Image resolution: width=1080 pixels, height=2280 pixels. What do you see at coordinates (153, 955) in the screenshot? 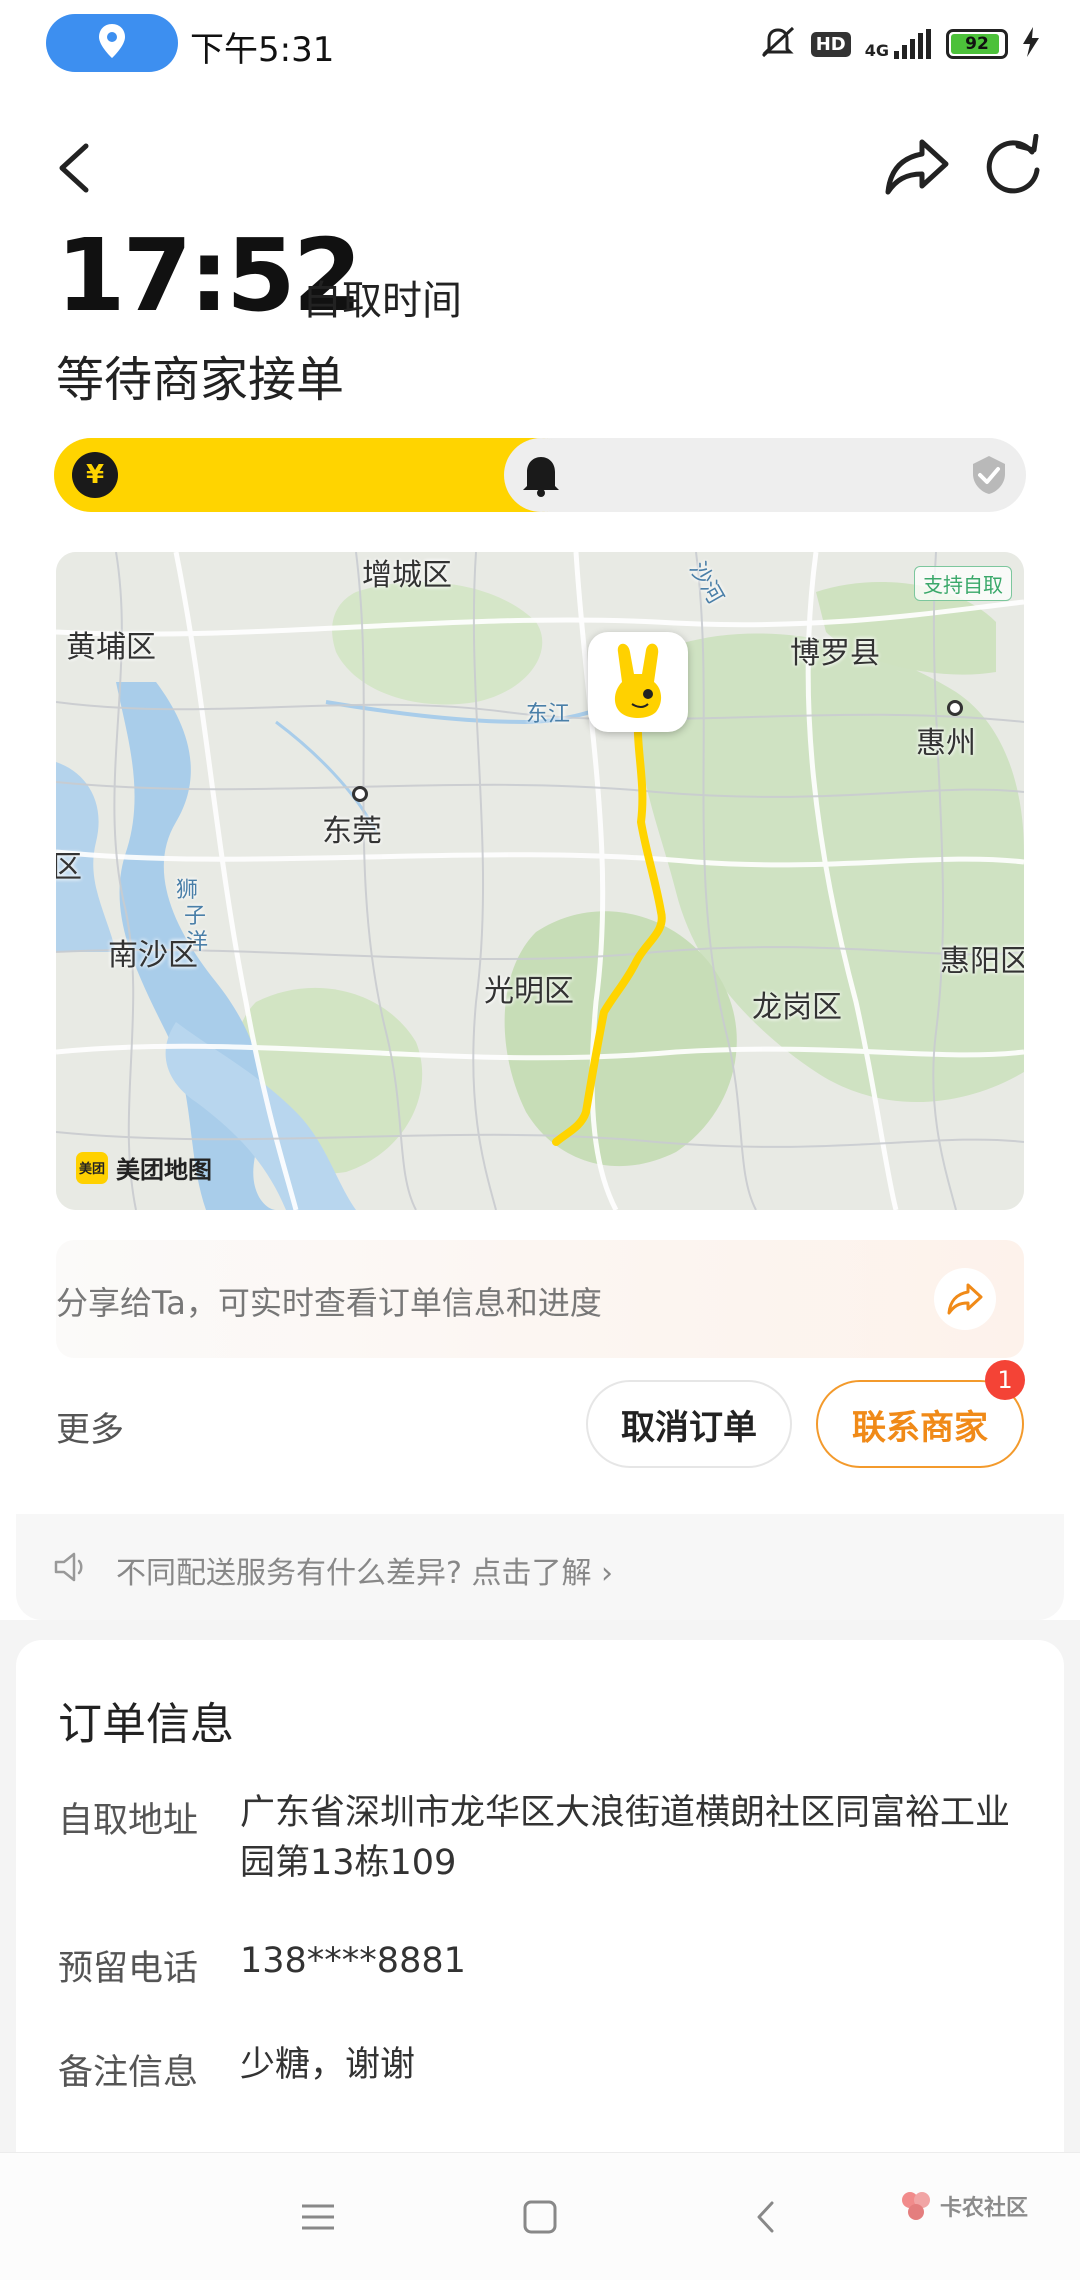
I see `map-label-nansha: 南沙区` at bounding box center [153, 955].